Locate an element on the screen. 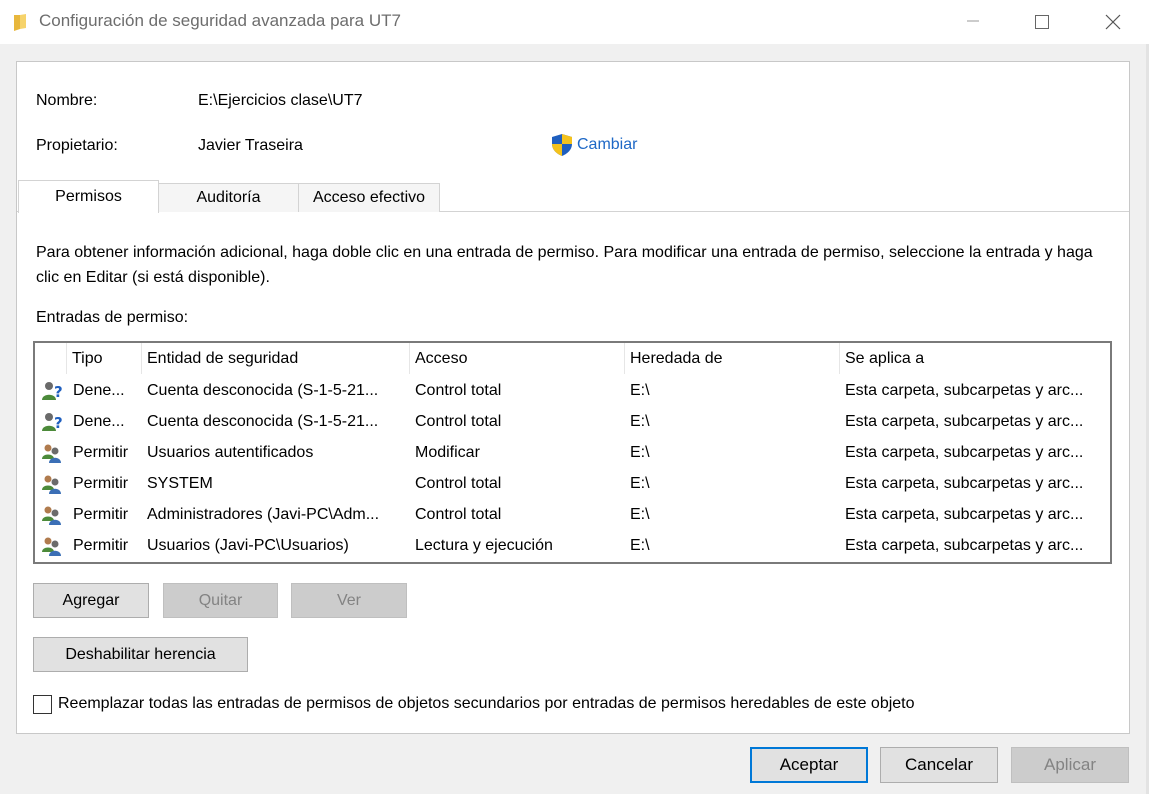 The width and height of the screenshot is (1149, 794). minimize-icon is located at coordinates (973, 21).